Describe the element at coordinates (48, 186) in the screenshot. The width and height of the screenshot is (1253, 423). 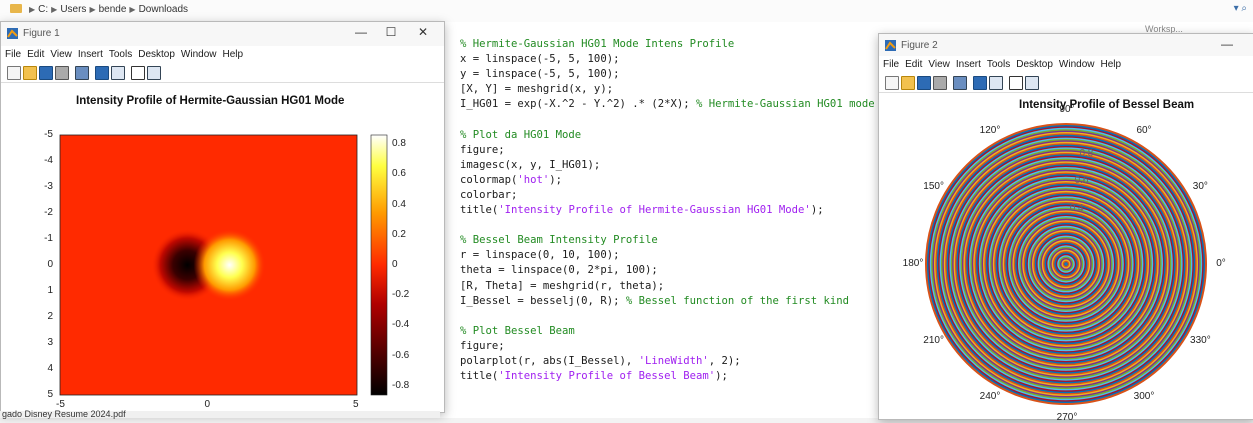
I see `y-tick-label: -3` at that location.